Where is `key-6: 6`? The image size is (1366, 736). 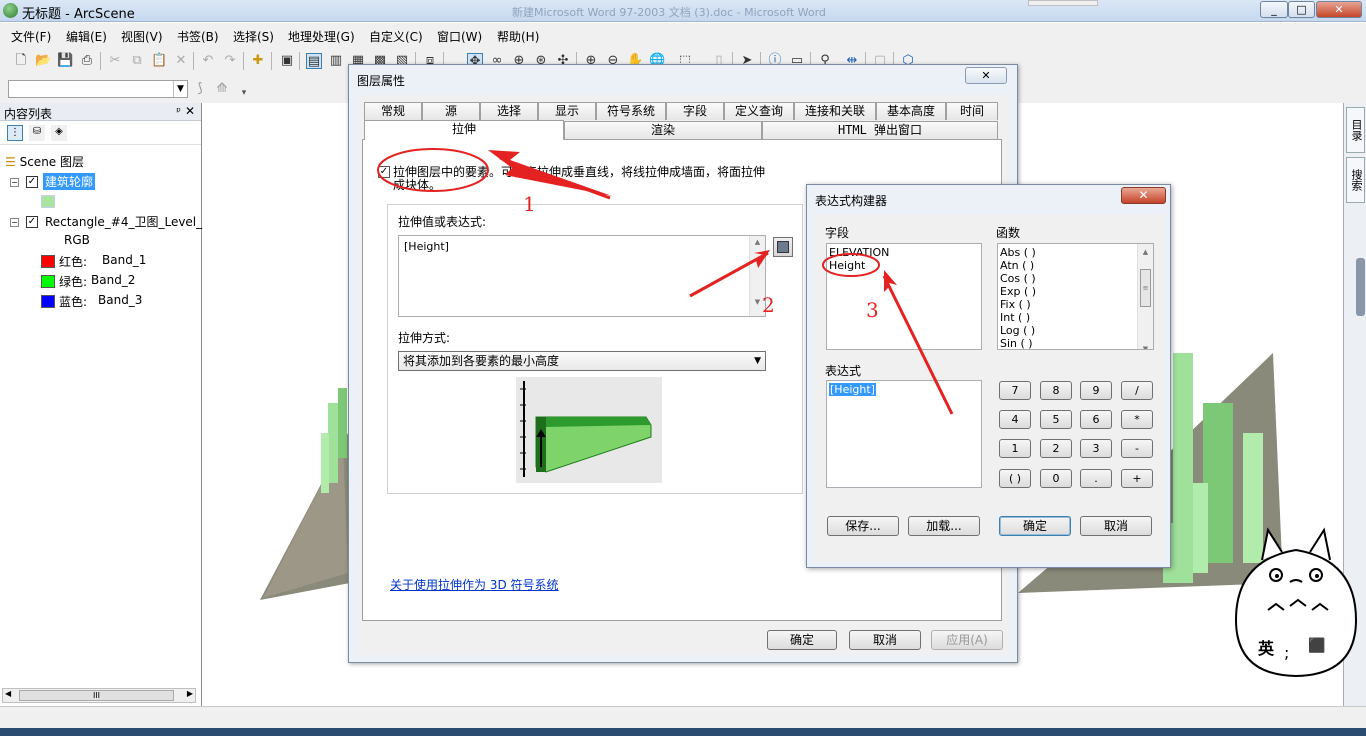 key-6: 6 is located at coordinates (1096, 419).